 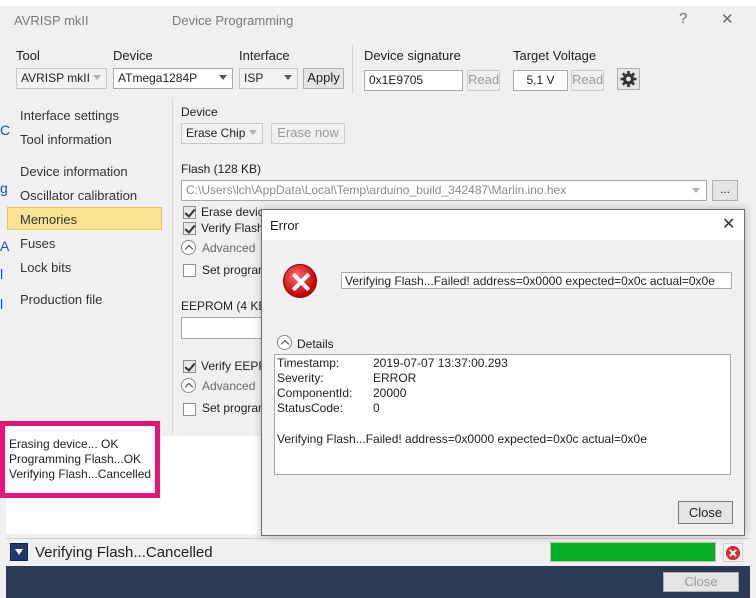 I want to click on background-window-fragment: C, so click(x=5, y=130).